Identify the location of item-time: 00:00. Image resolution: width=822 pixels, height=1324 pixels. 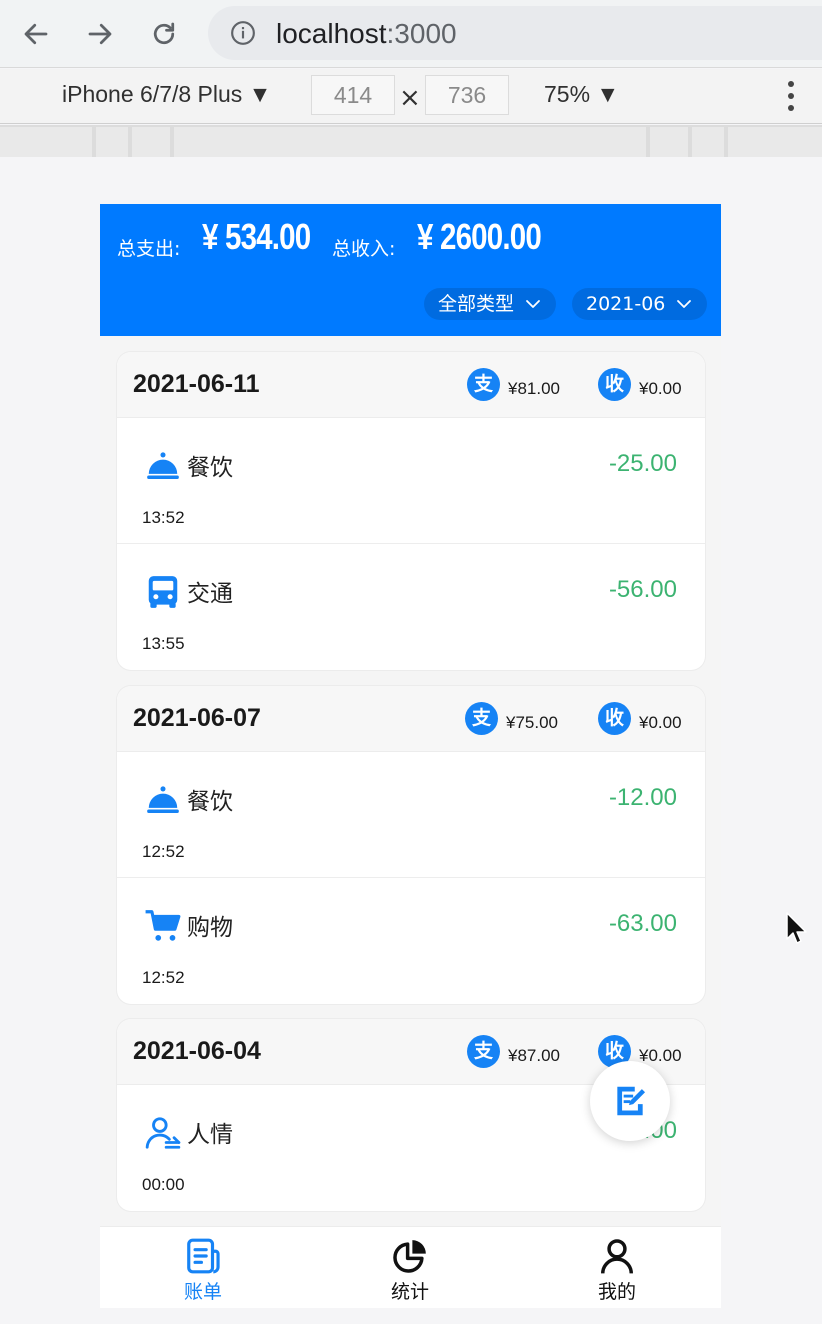
(163, 1184).